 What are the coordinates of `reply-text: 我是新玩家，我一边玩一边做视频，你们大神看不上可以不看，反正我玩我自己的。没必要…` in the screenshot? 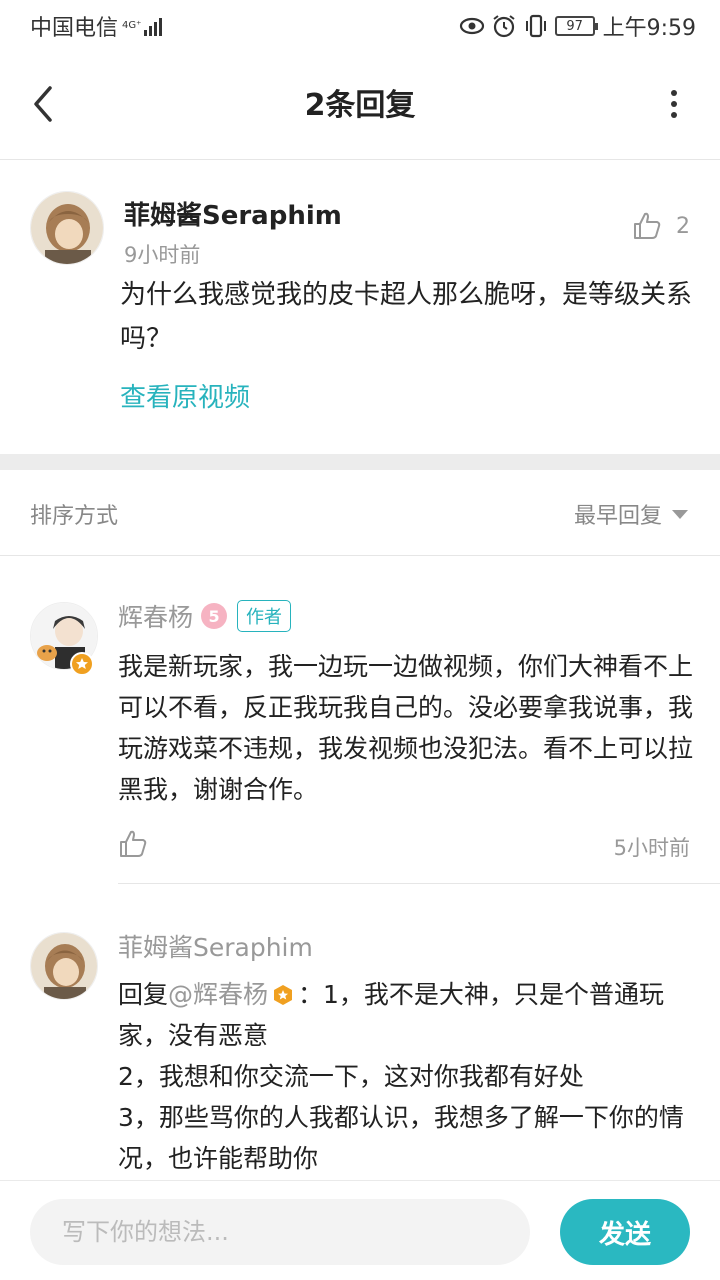 It's located at (406, 728).